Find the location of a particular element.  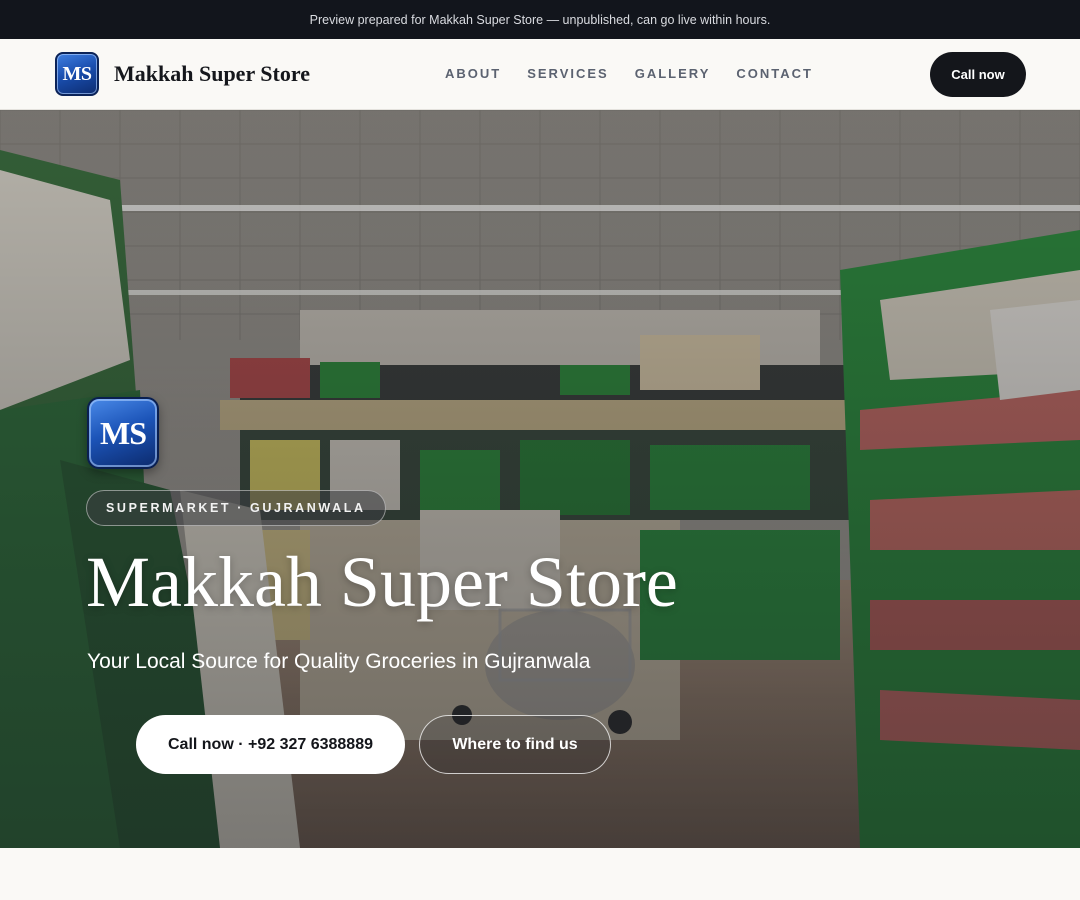

hero-logo: MS is located at coordinates (123, 433).